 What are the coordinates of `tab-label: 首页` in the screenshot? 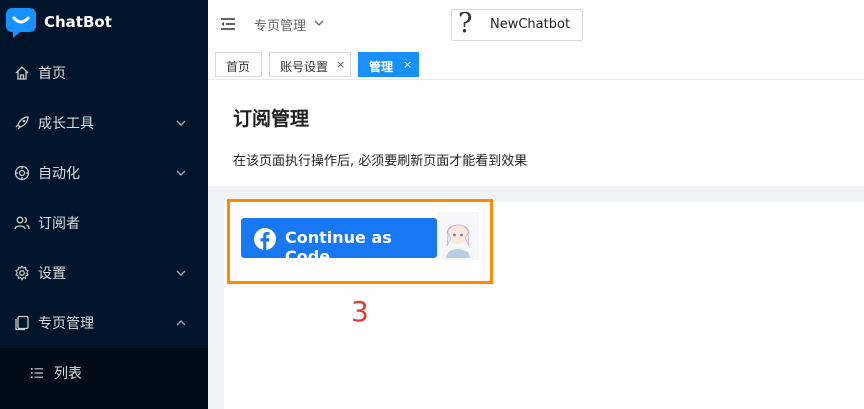 It's located at (238, 67).